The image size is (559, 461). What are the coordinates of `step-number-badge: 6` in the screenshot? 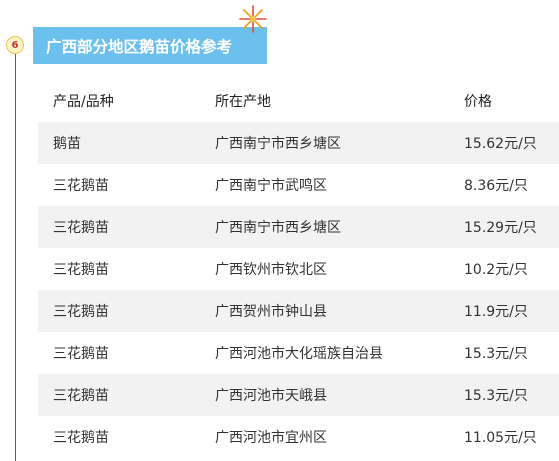 It's located at (15, 45).